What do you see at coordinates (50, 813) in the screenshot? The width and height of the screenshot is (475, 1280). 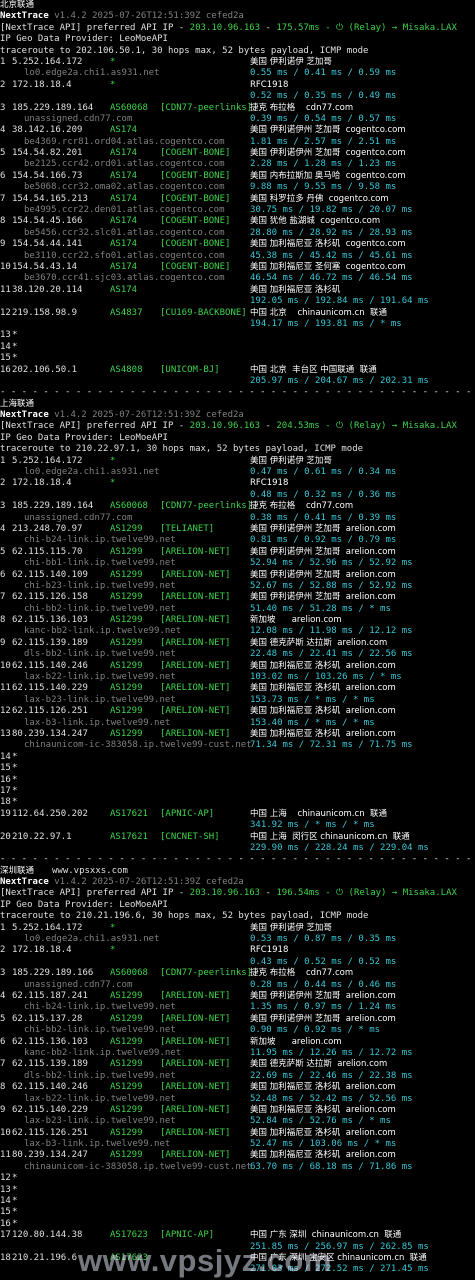 I see `hop-ip: 112.64.250.202` at bounding box center [50, 813].